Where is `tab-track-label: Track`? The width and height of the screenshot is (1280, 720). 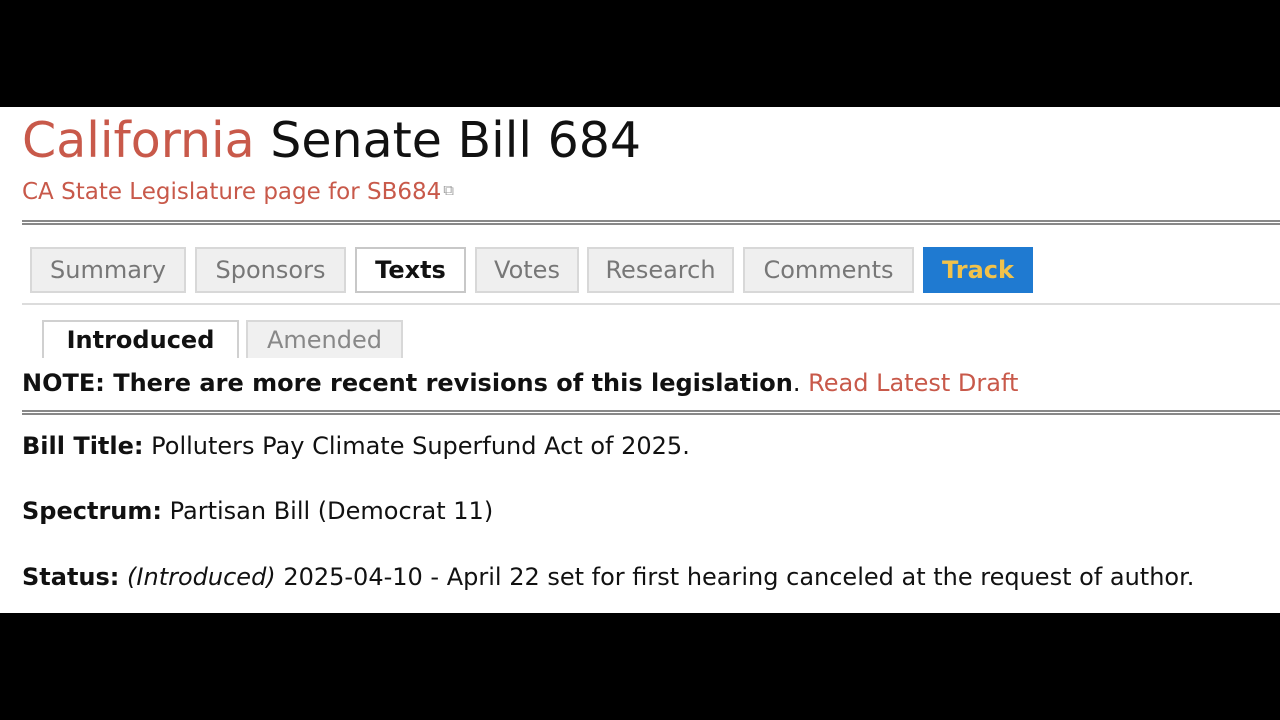
tab-track-label: Track is located at coordinates (978, 270).